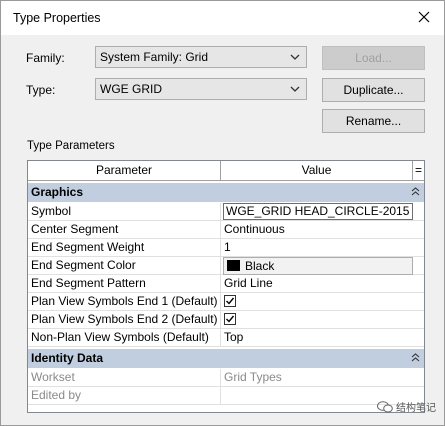  Describe the element at coordinates (124, 248) in the screenshot. I see `param-end-segment-weight: End Segment Weight` at that location.